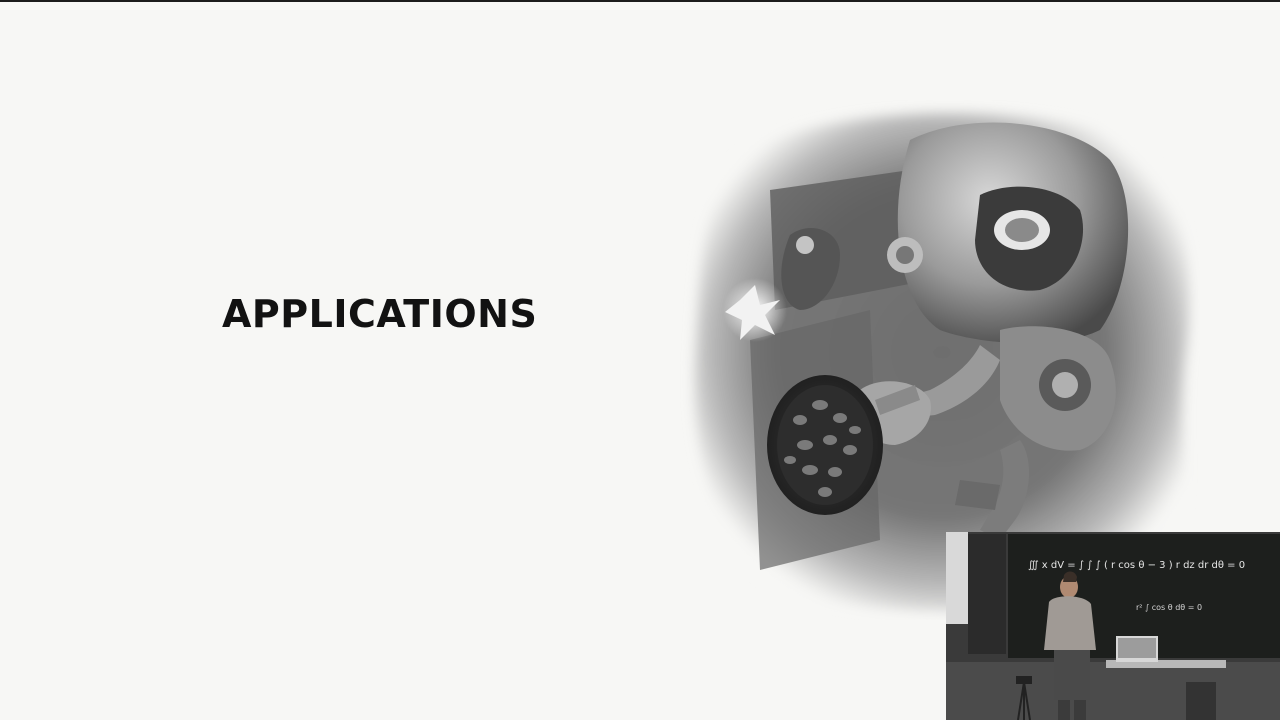  I want to click on top-rule, so click(640, 1).